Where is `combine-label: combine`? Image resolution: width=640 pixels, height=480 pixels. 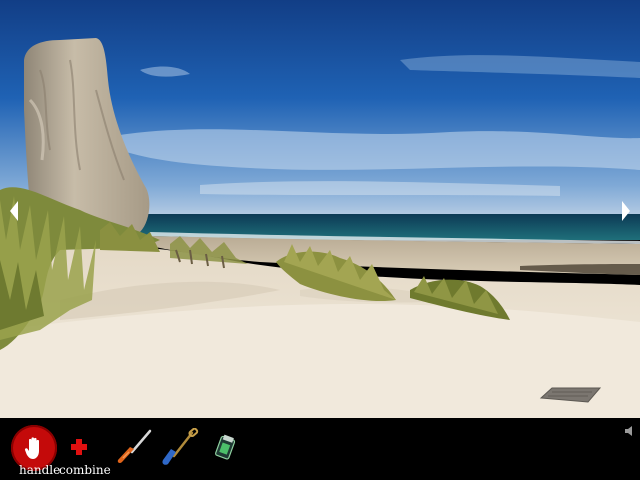 combine-label: combine is located at coordinates (85, 470).